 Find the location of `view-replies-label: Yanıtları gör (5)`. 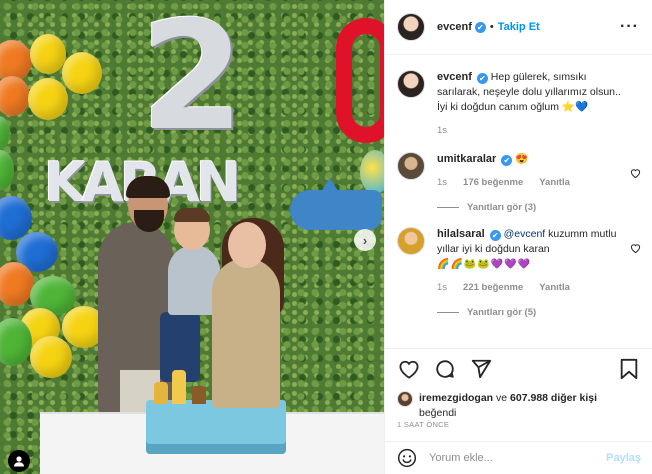

view-replies-label: Yanıtları gör (5) is located at coordinates (502, 312).